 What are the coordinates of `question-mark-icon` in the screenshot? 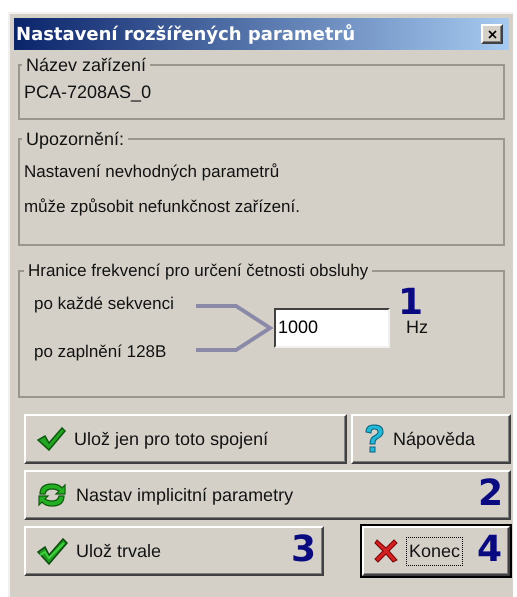 It's located at (374, 439).